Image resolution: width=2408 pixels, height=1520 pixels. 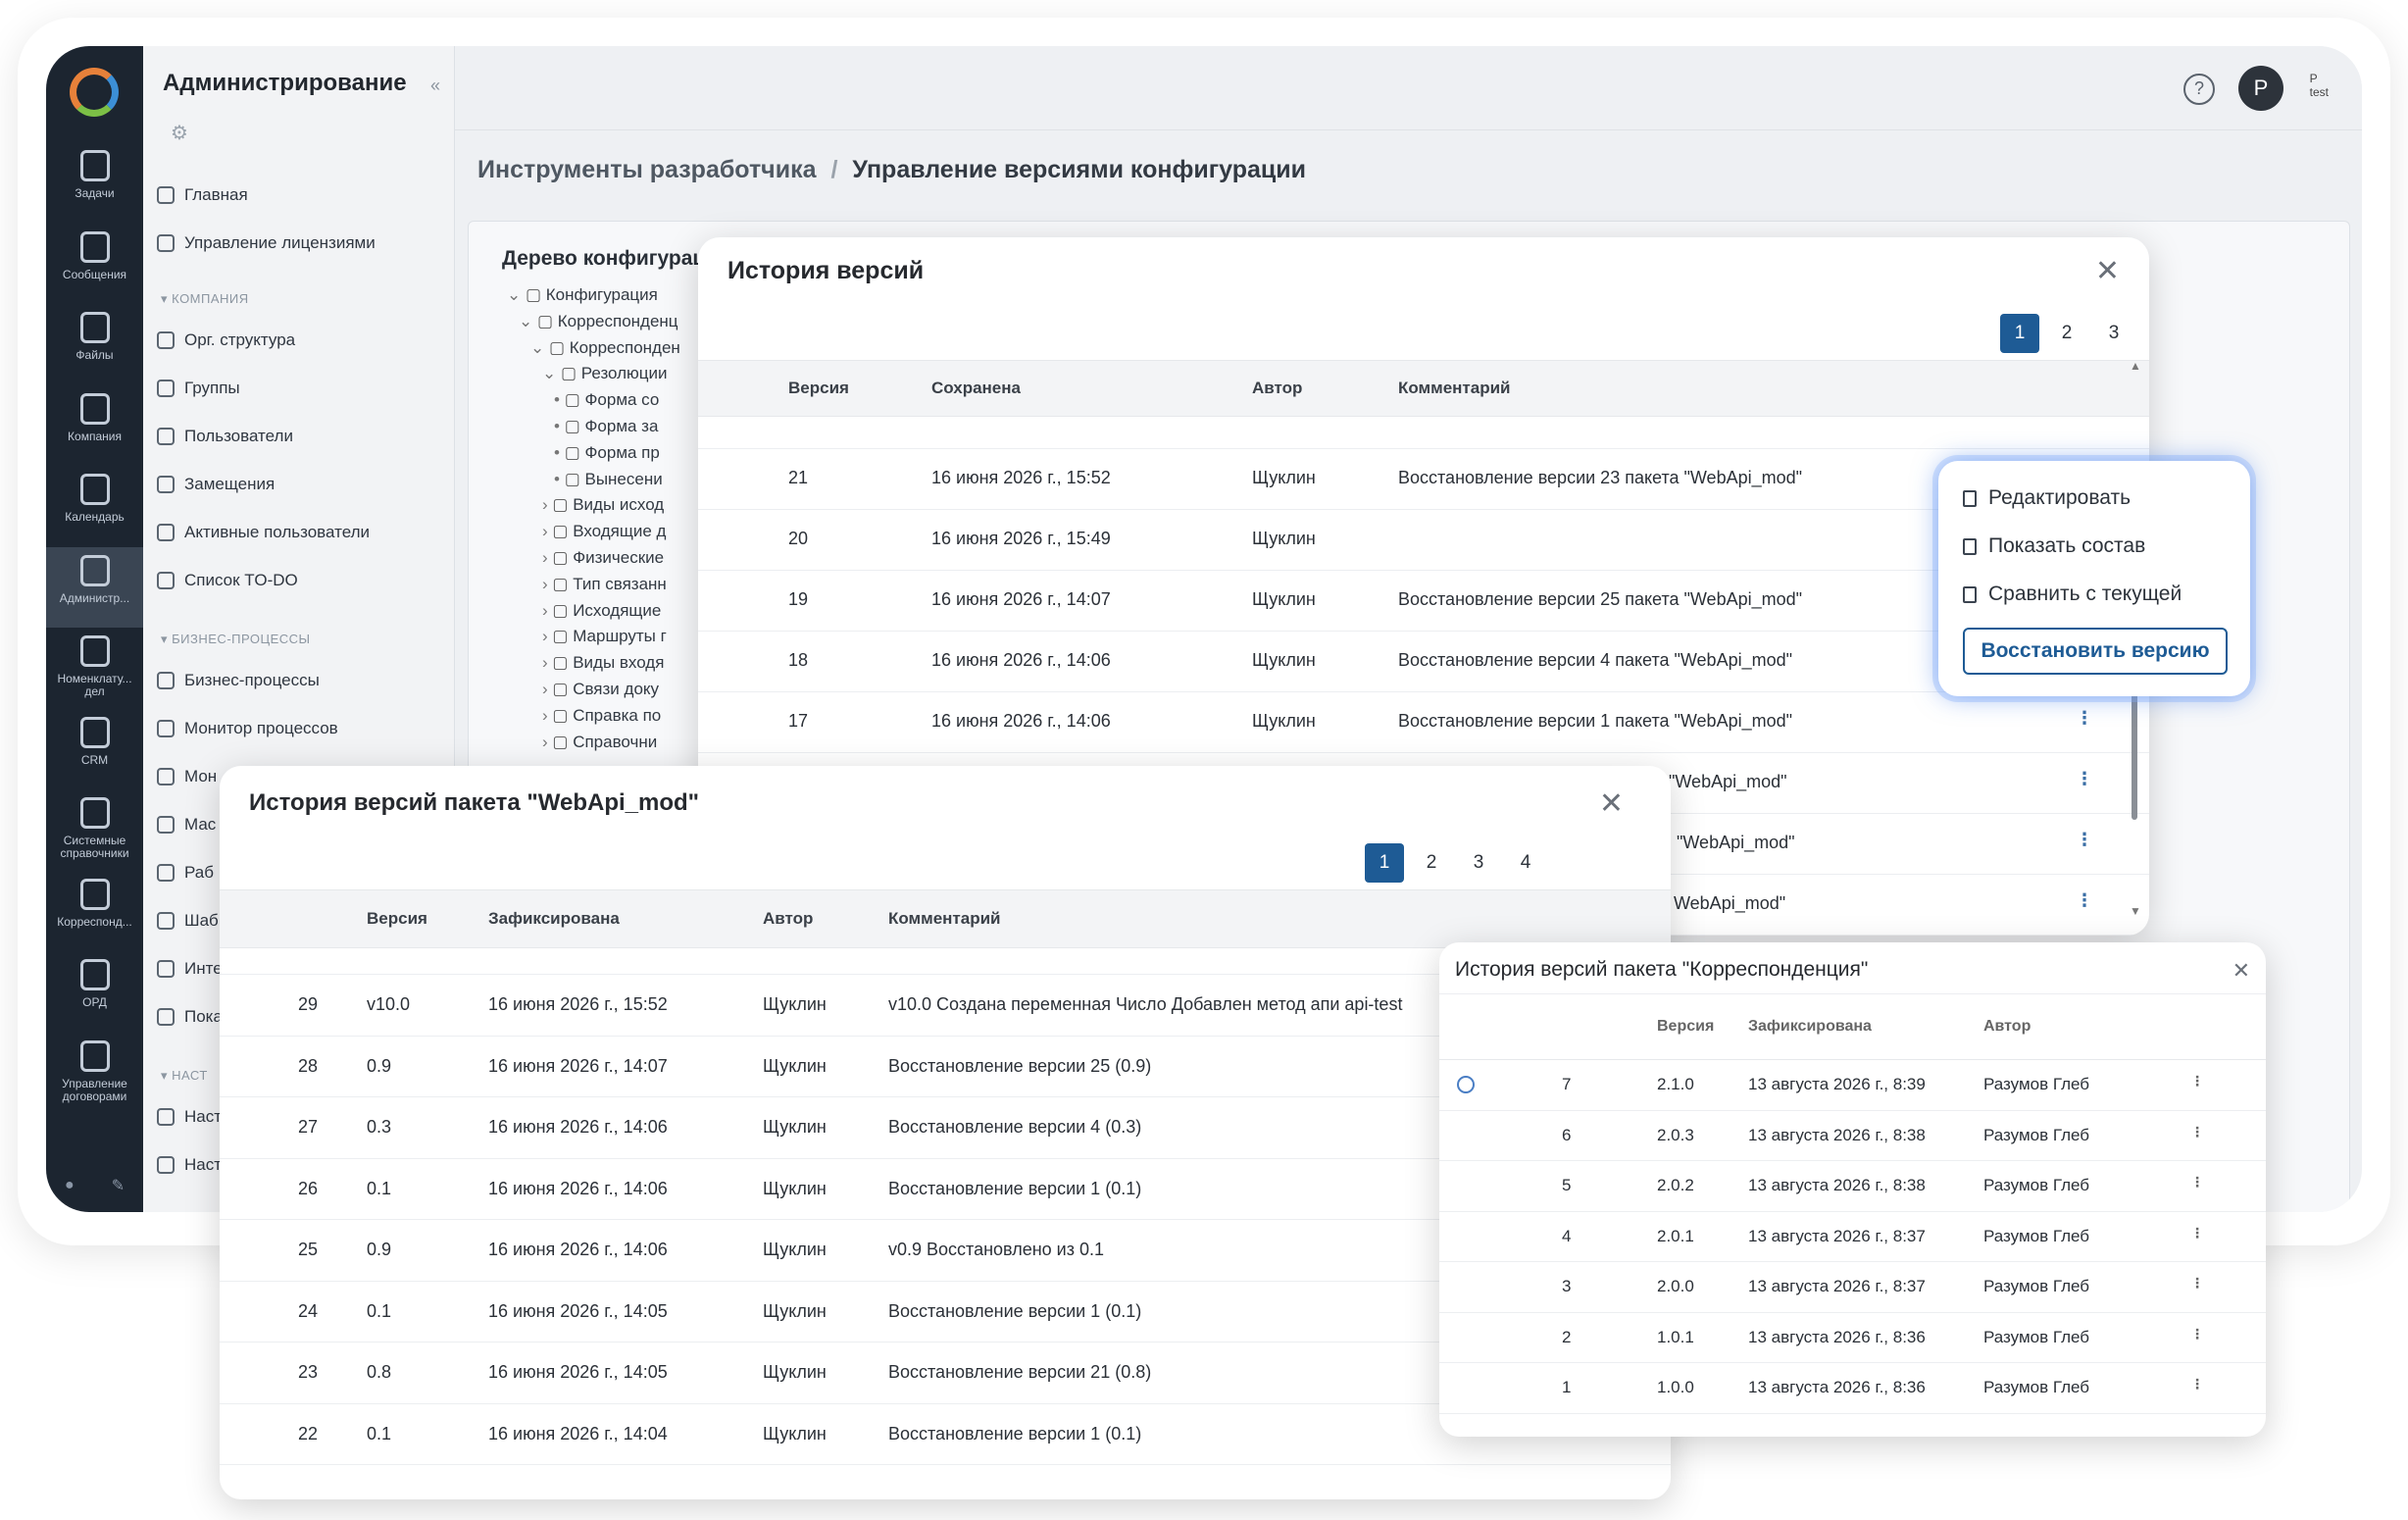 I want to click on restore-version-button: Восстановить версию, so click(x=2095, y=651).